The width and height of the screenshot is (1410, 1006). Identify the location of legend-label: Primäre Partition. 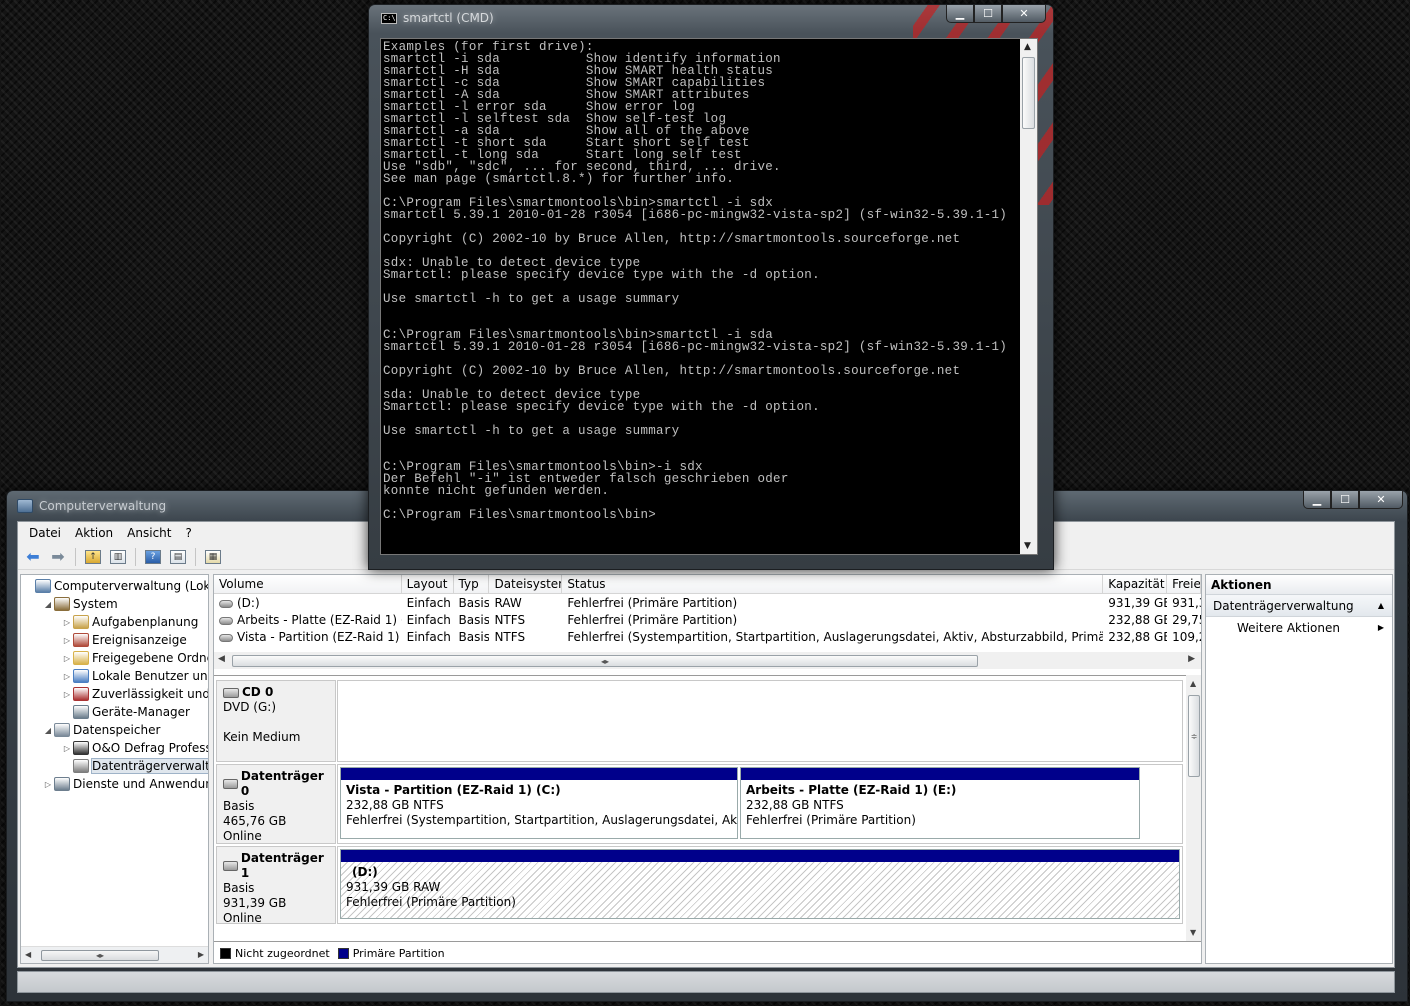
(398, 953).